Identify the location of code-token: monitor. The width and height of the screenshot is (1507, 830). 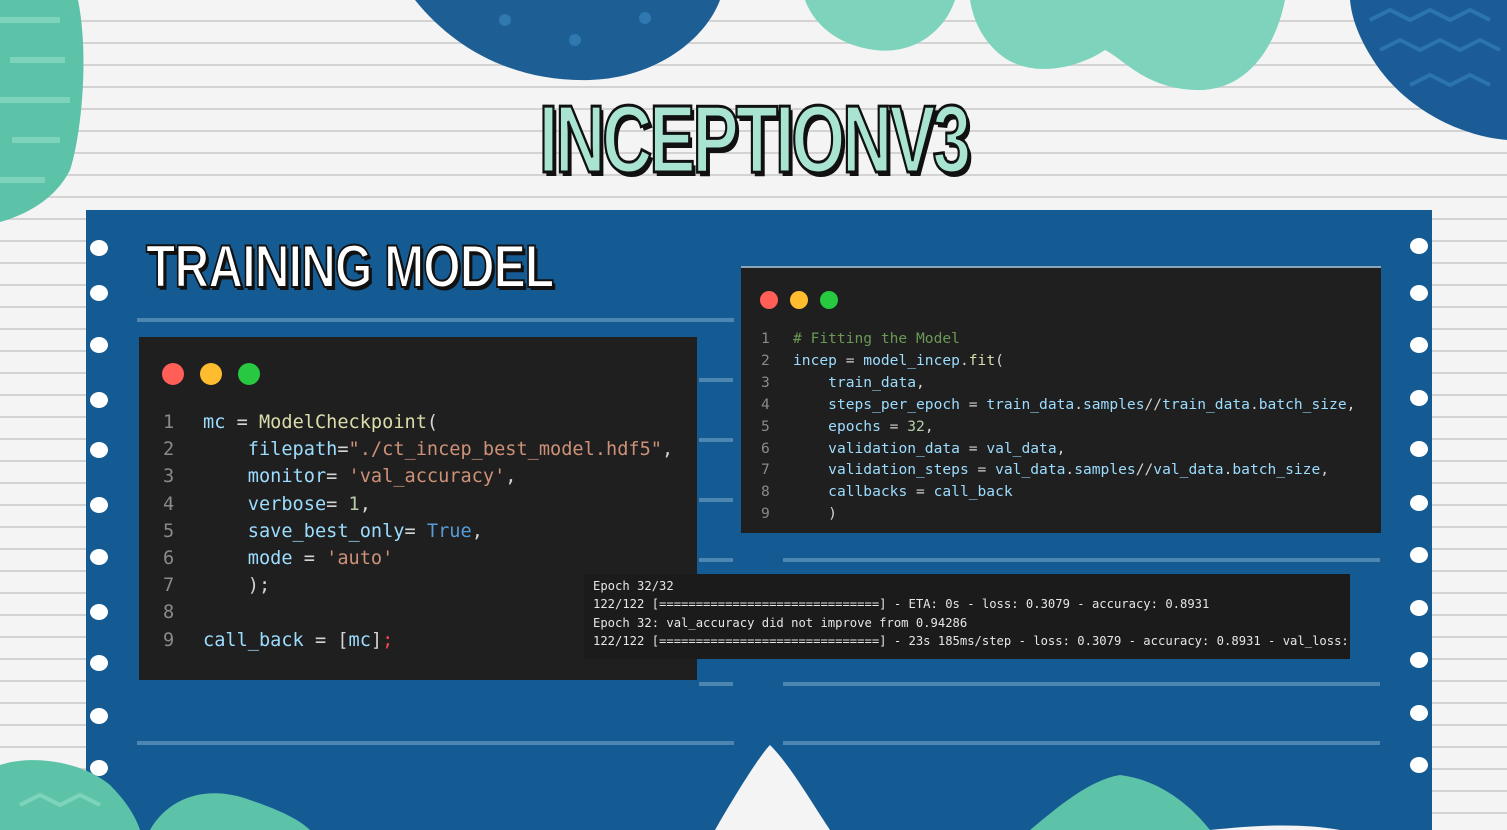
(287, 477).